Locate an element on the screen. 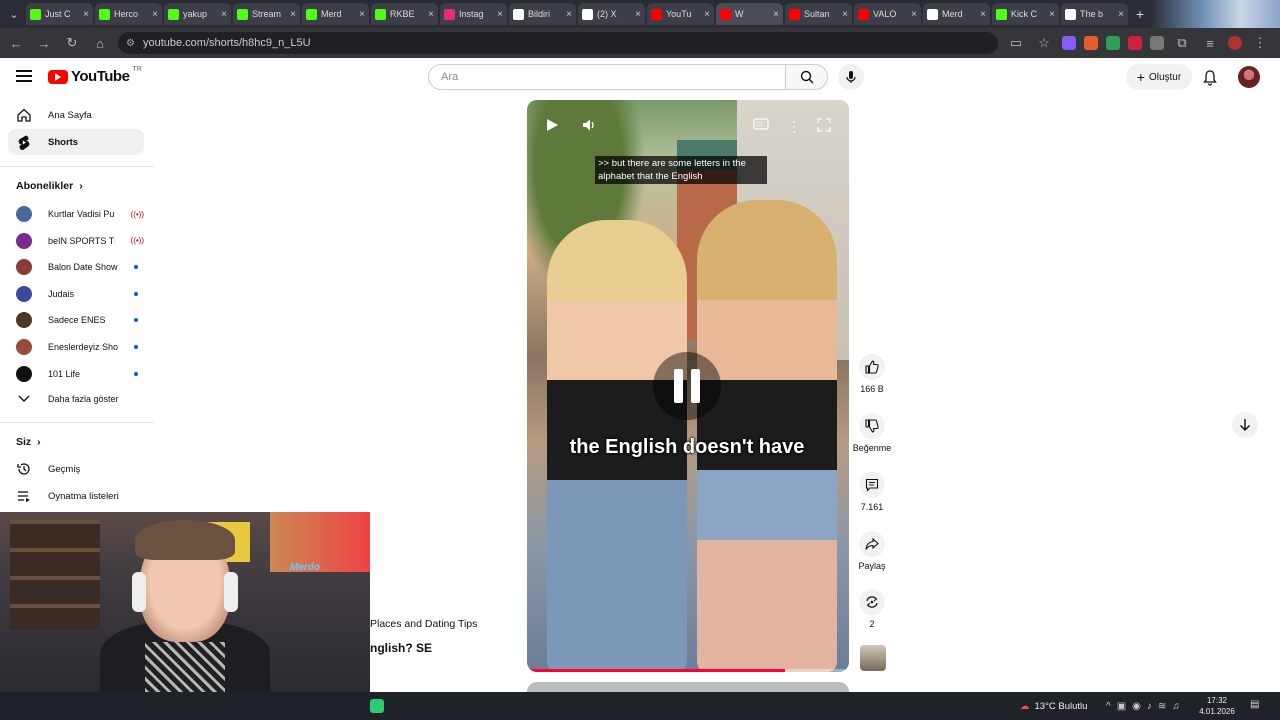 The width and height of the screenshot is (1280, 720). tray-app-icon: ◉ is located at coordinates (1136, 706).